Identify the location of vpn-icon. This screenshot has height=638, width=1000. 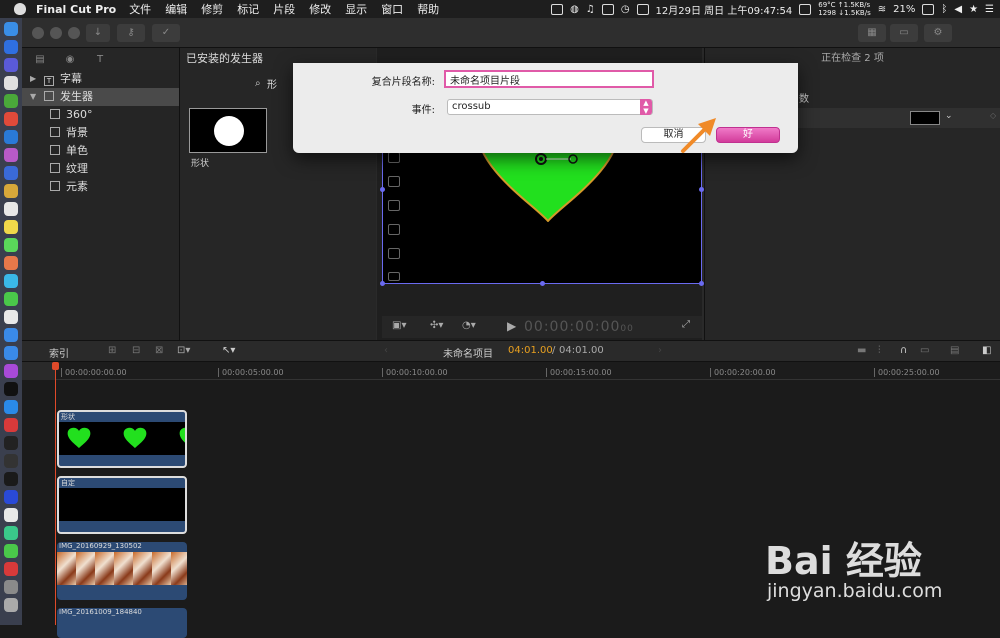
(11, 497).